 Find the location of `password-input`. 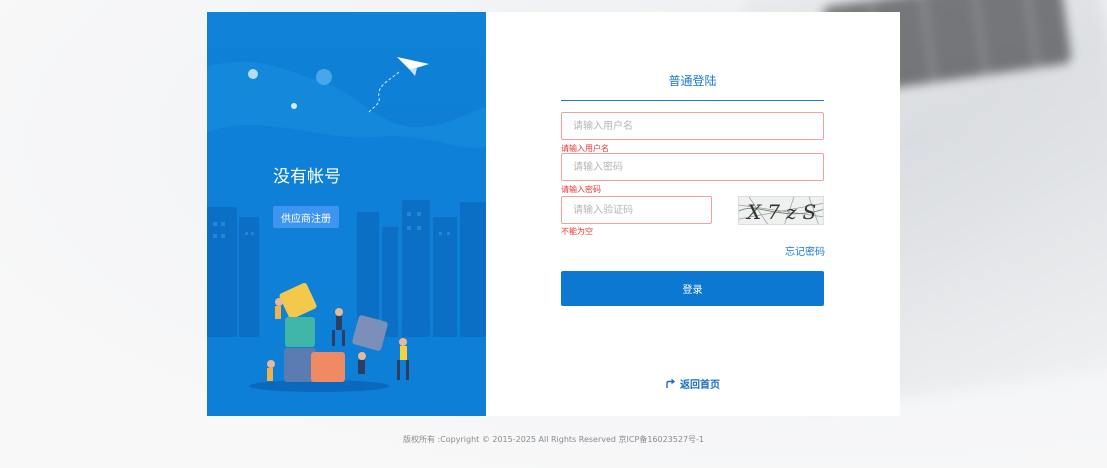

password-input is located at coordinates (692, 167).